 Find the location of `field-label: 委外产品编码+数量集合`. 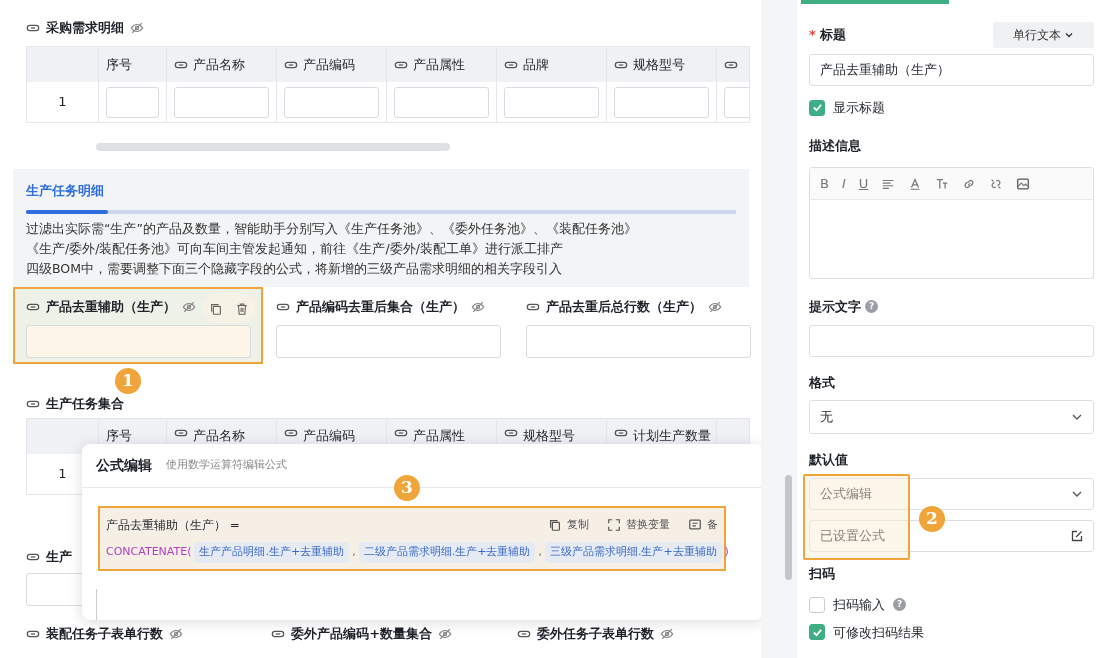

field-label: 委外产品编码+数量集合 is located at coordinates (362, 634).